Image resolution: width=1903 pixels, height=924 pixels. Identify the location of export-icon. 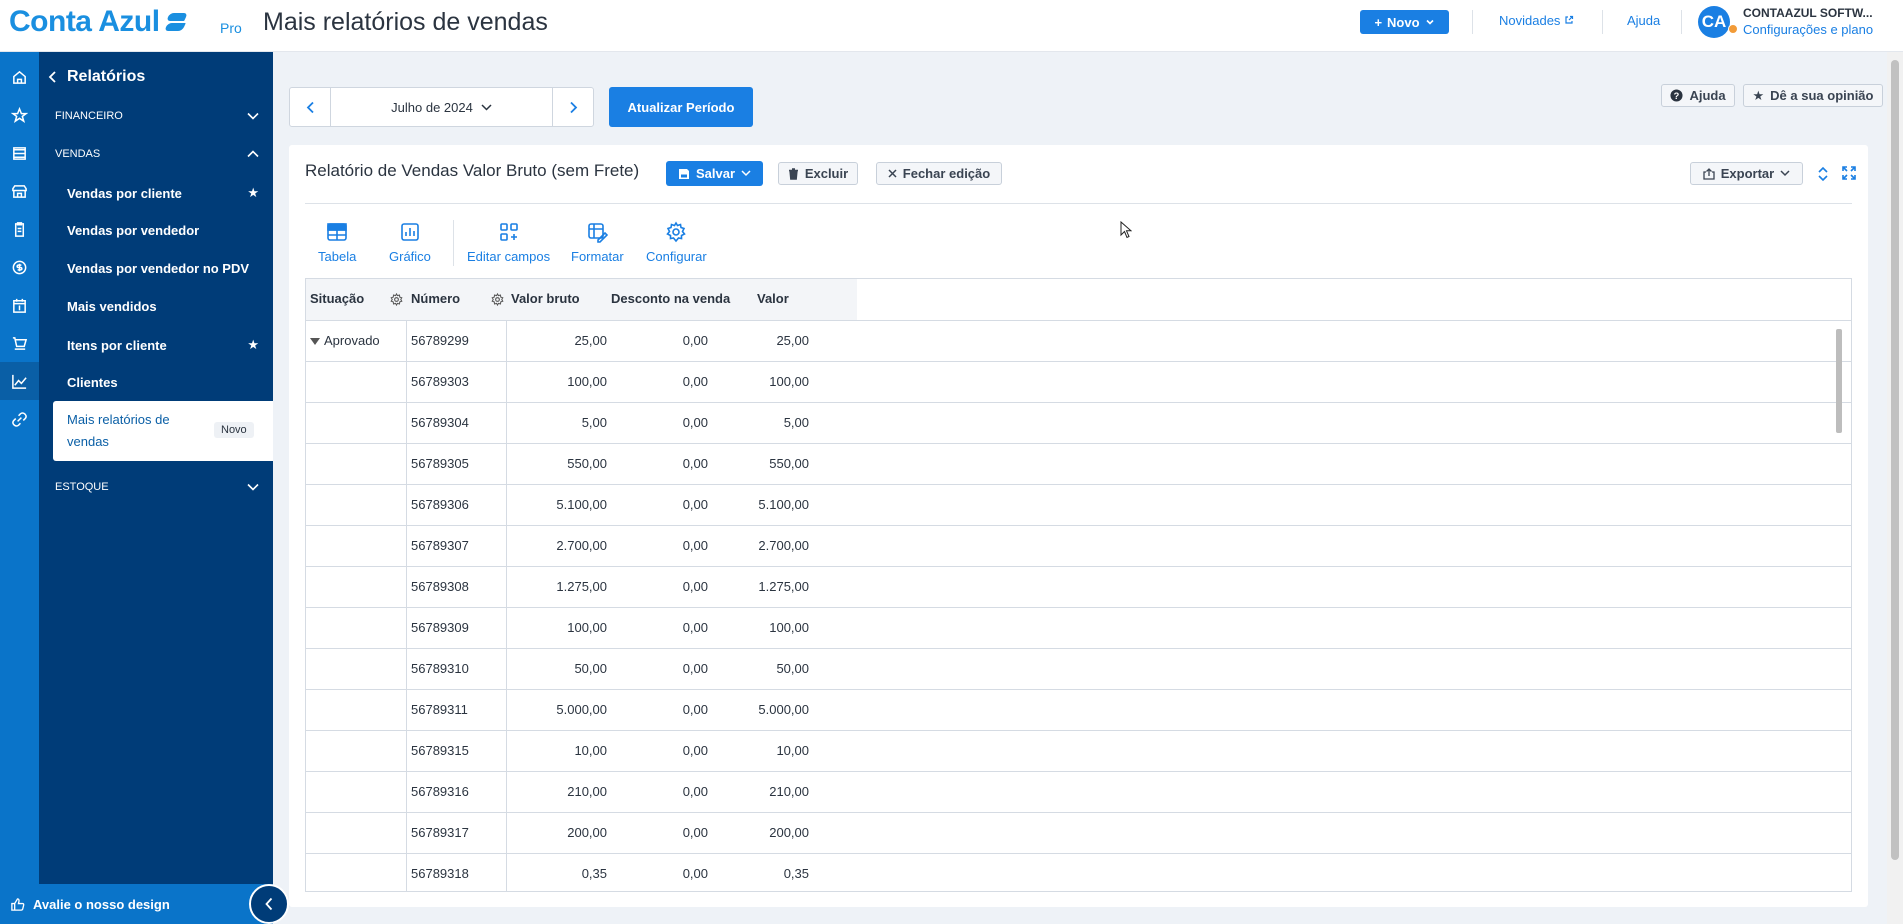
(1709, 173).